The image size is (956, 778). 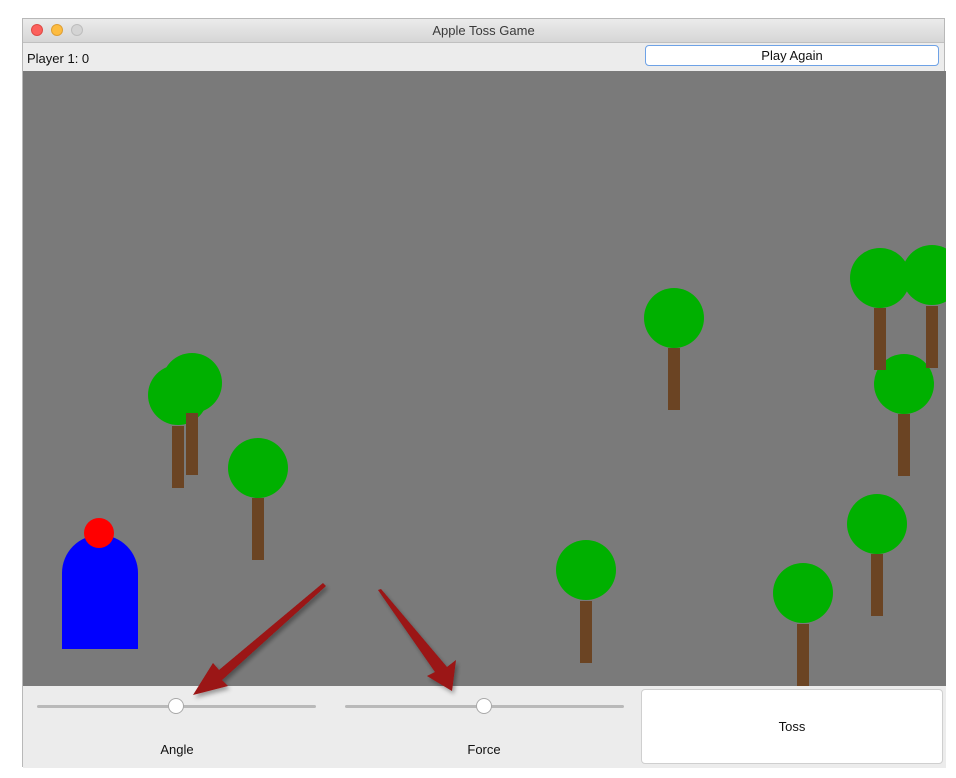 What do you see at coordinates (792, 55) in the screenshot?
I see `play-again-button: Play Again` at bounding box center [792, 55].